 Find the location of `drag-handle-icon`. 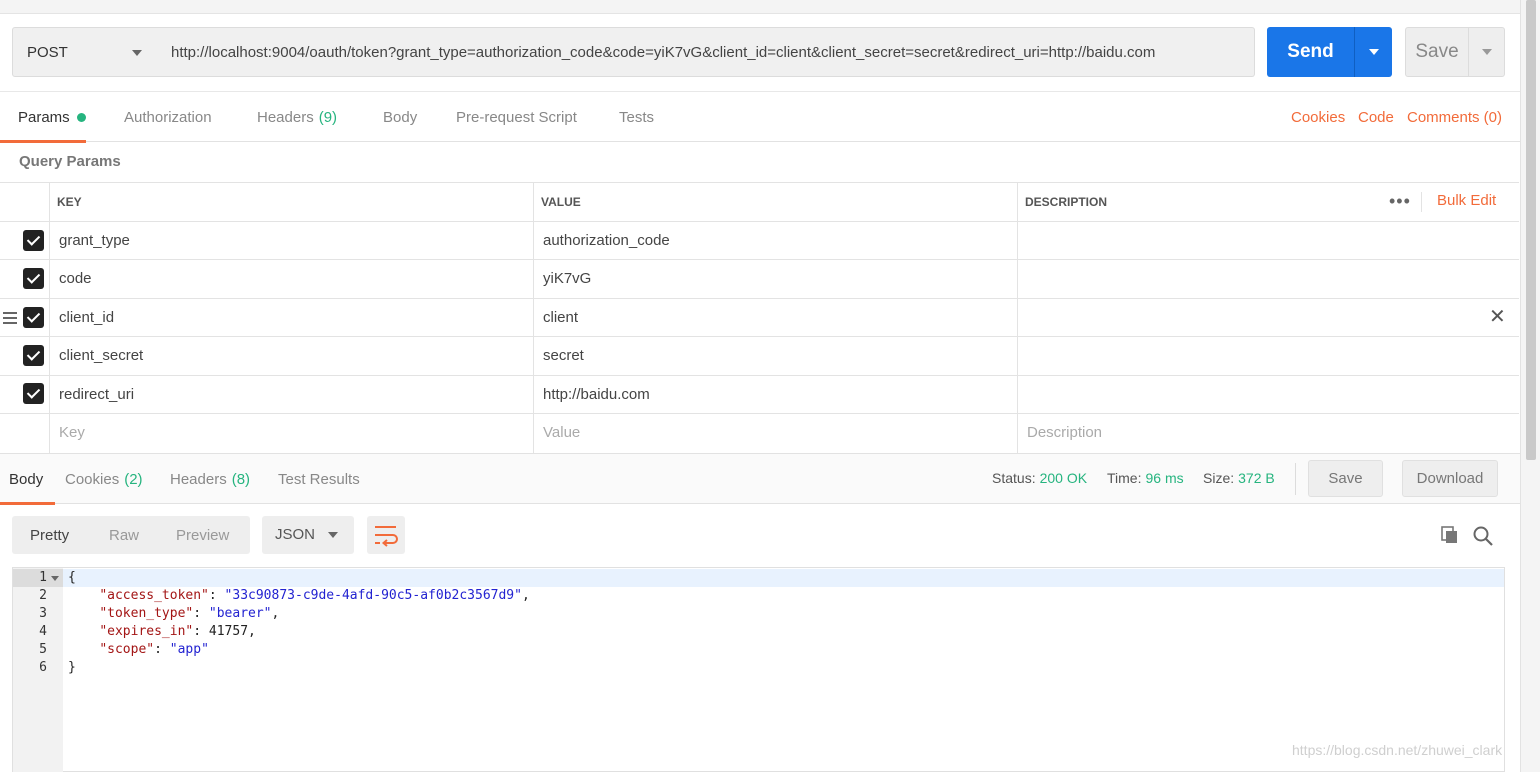

drag-handle-icon is located at coordinates (10, 318).